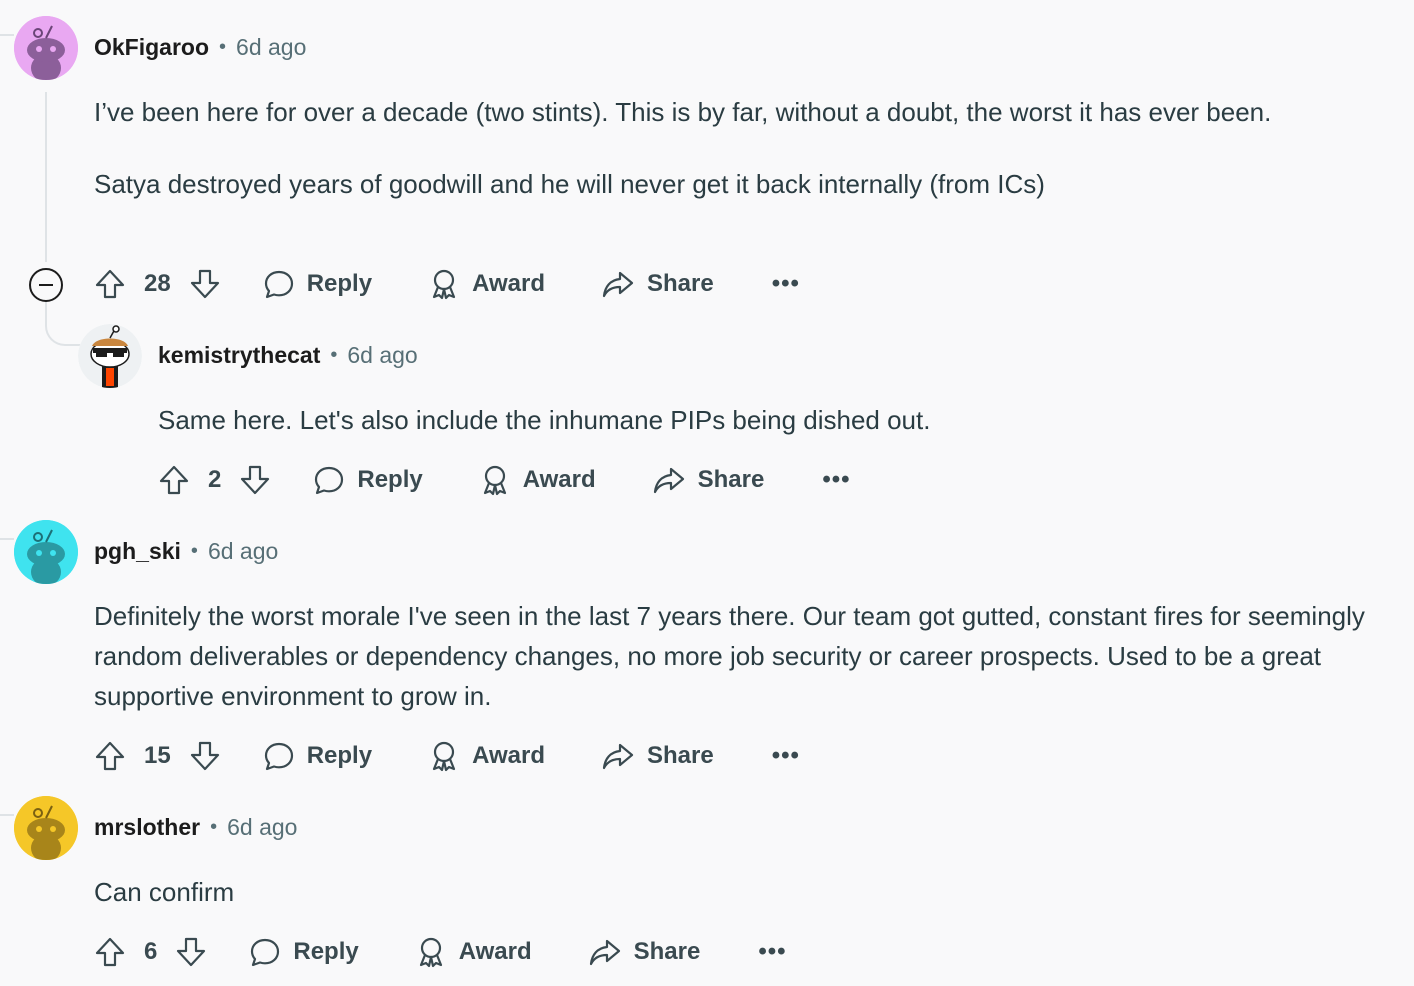  I want to click on comment-actions: 6 Reply Award Share •••, so click(440, 952).